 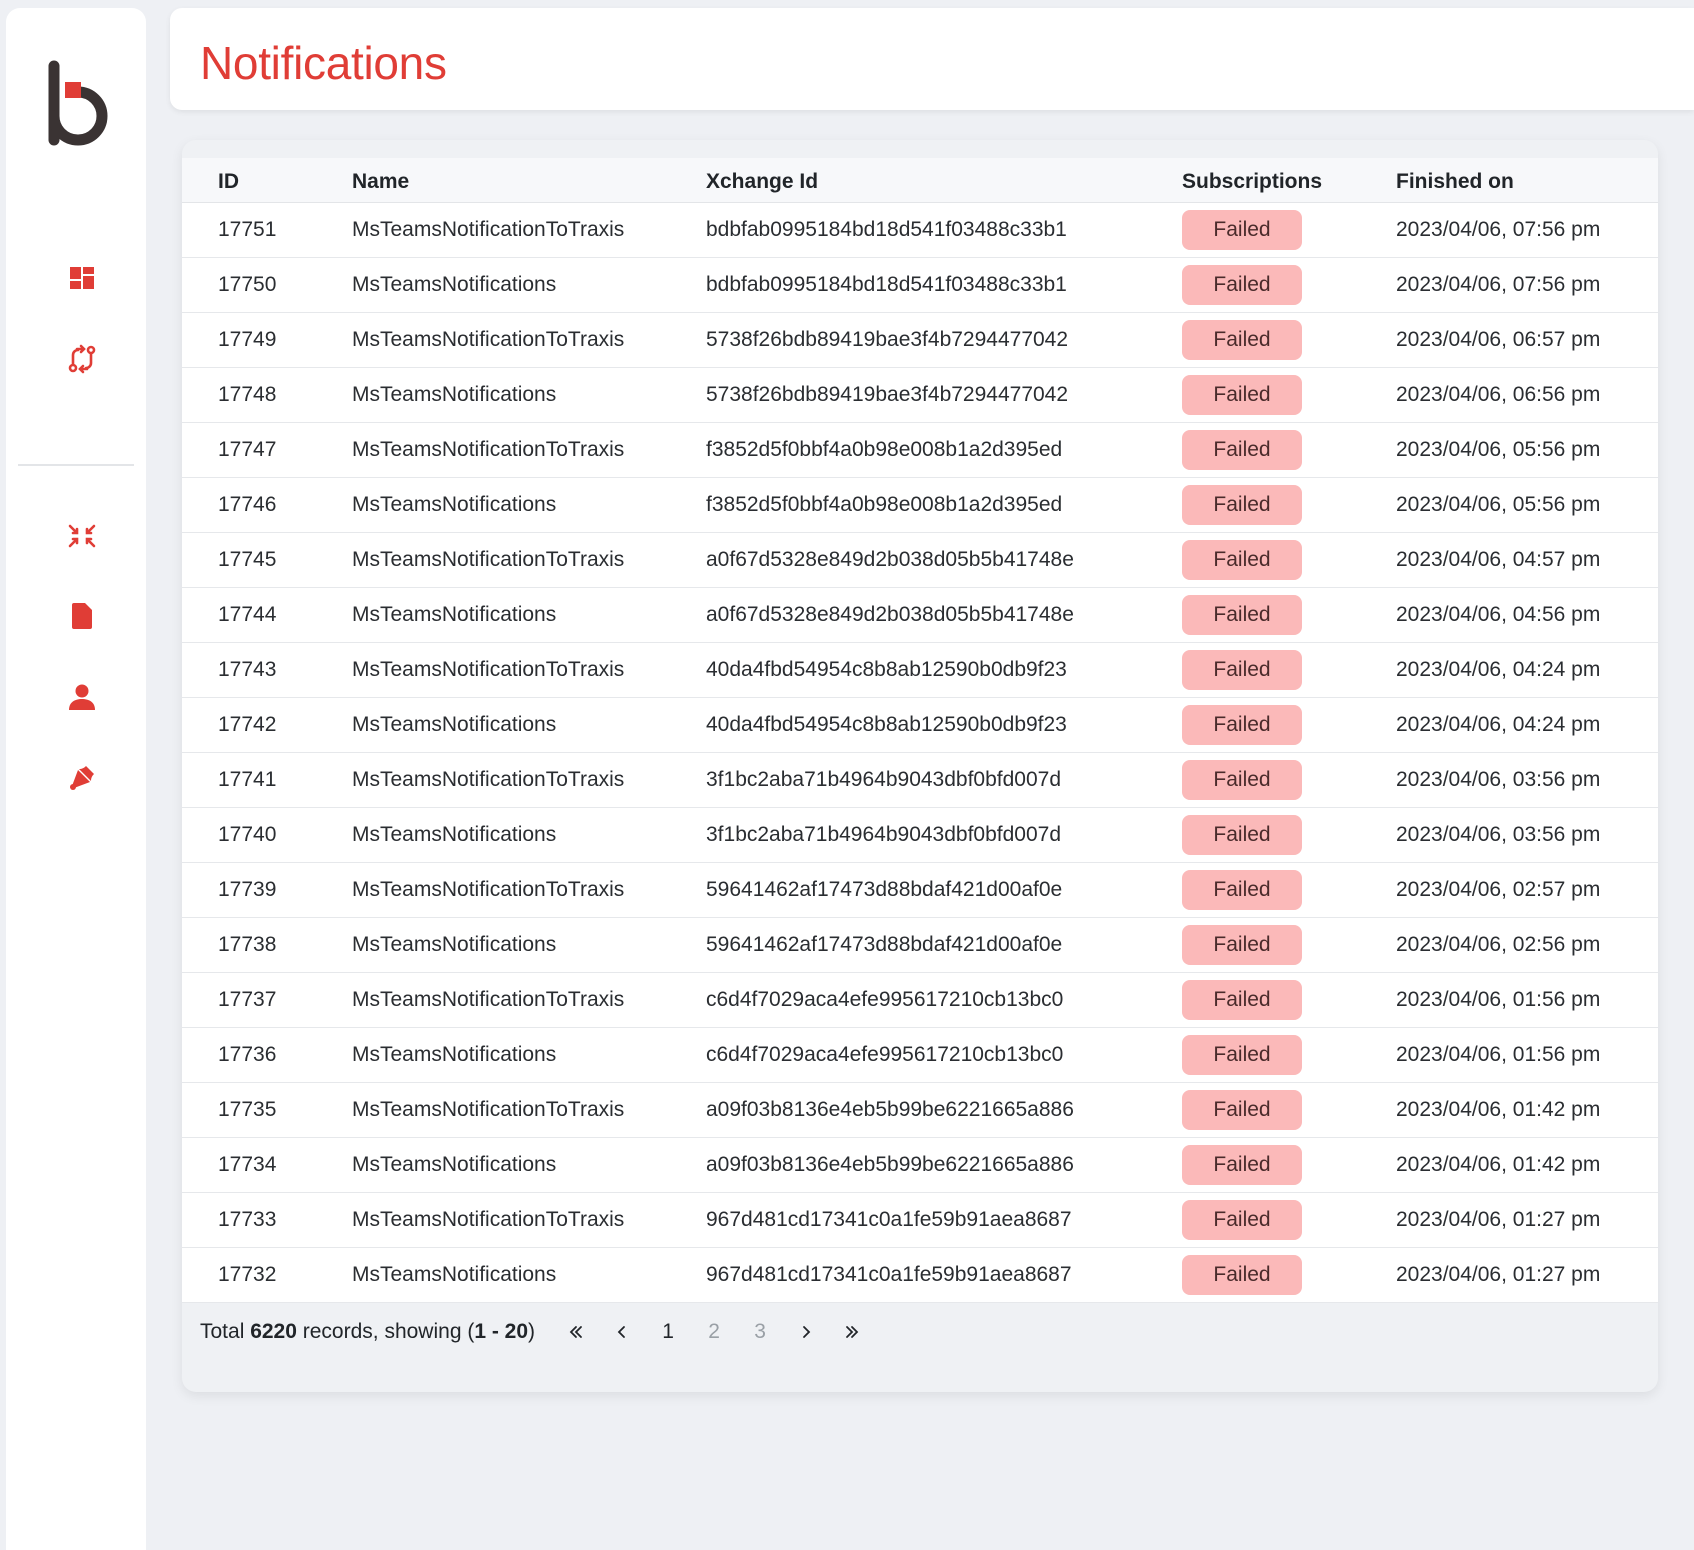 I want to click on cell-xchange-id: 967d481cd17341c0a1fe59b91aea8687, so click(x=944, y=1275).